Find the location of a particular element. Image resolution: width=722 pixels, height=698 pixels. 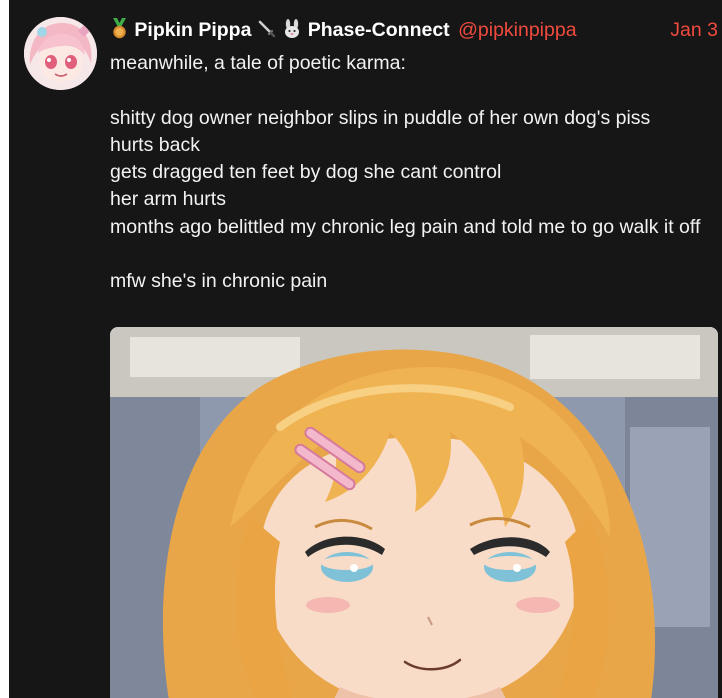

post-date: Jan 3 is located at coordinates (694, 30).